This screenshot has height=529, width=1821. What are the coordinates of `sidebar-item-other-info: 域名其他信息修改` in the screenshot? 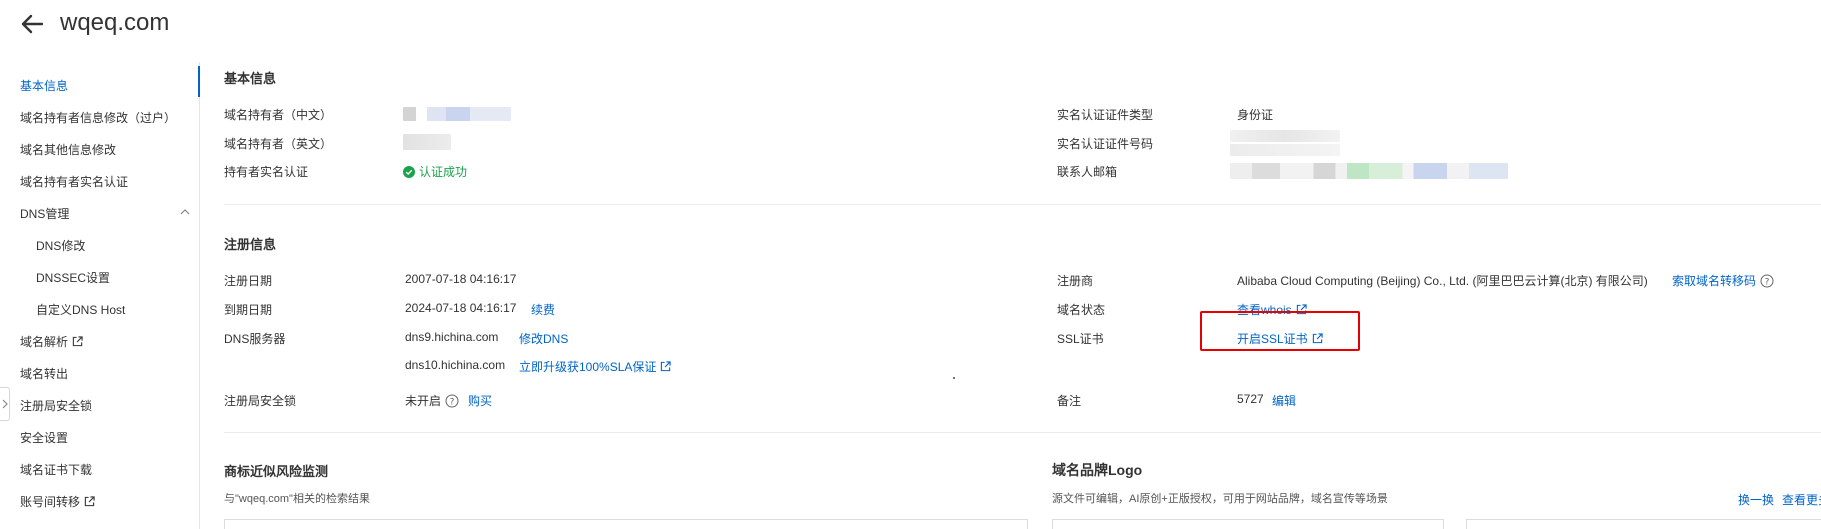 It's located at (68, 149).